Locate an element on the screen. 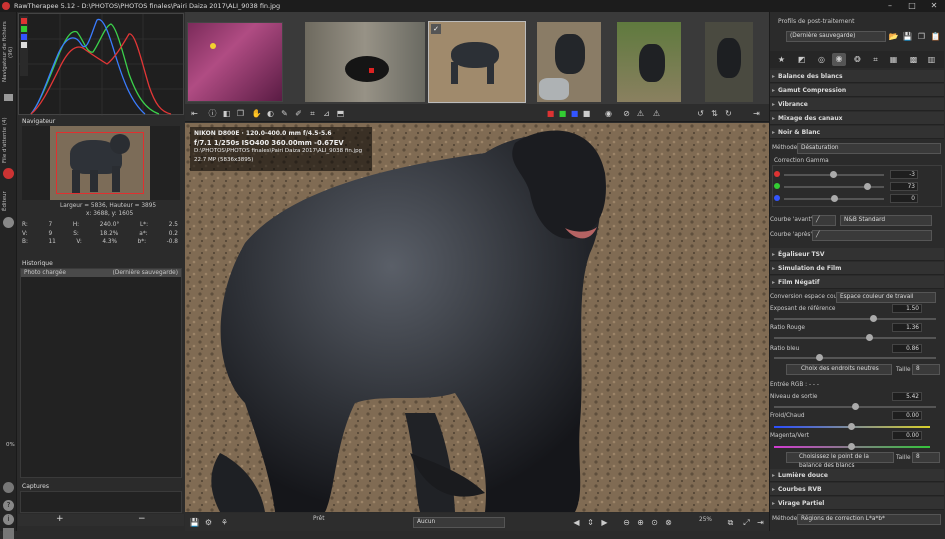 The height and width of the screenshot is (539, 945). focus-mask-icon: ◉ is located at coordinates (608, 113).